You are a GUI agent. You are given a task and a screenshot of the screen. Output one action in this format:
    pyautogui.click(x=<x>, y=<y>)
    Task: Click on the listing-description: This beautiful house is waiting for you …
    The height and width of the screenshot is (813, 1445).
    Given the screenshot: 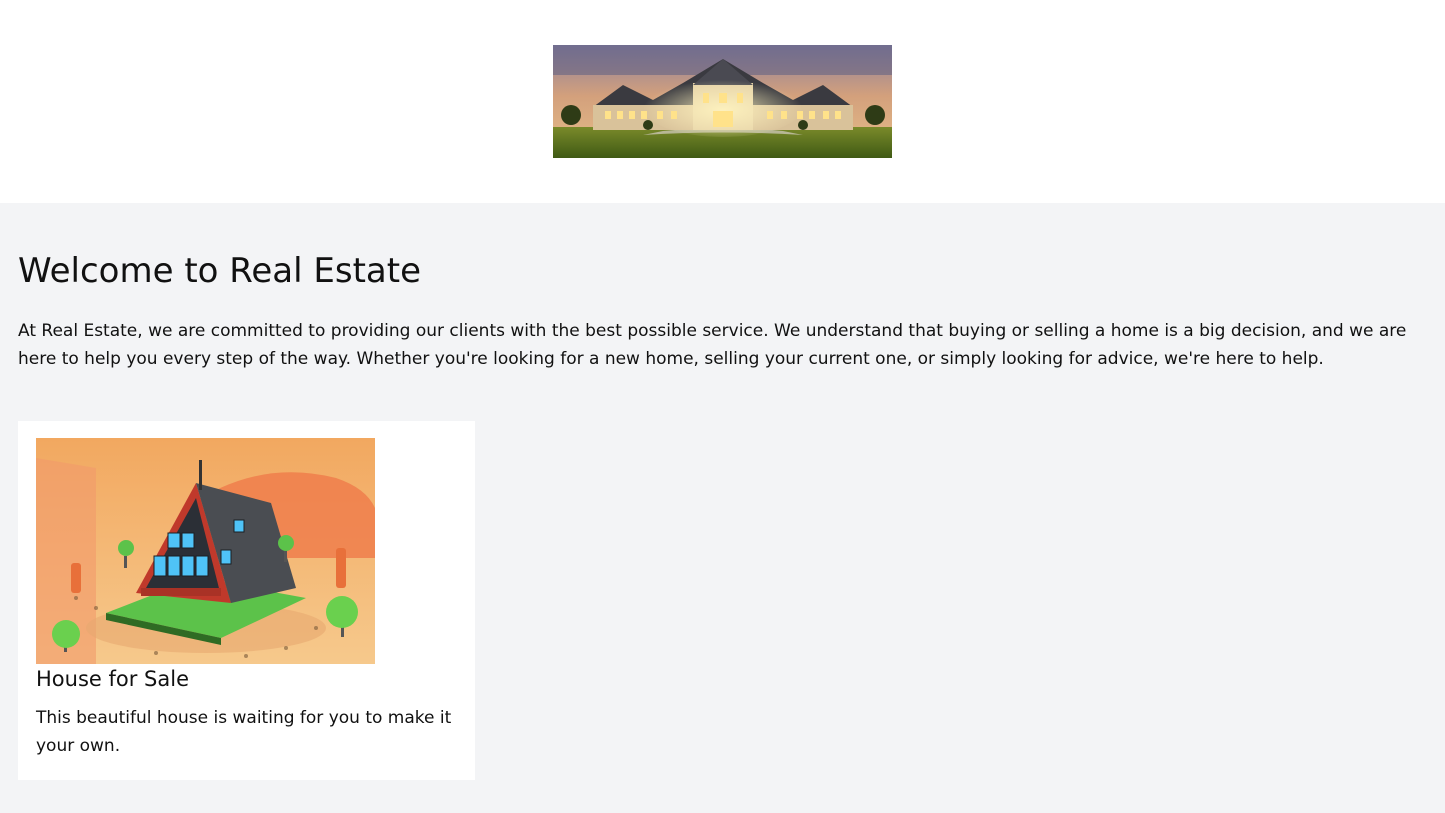 What is the action you would take?
    pyautogui.click(x=244, y=732)
    